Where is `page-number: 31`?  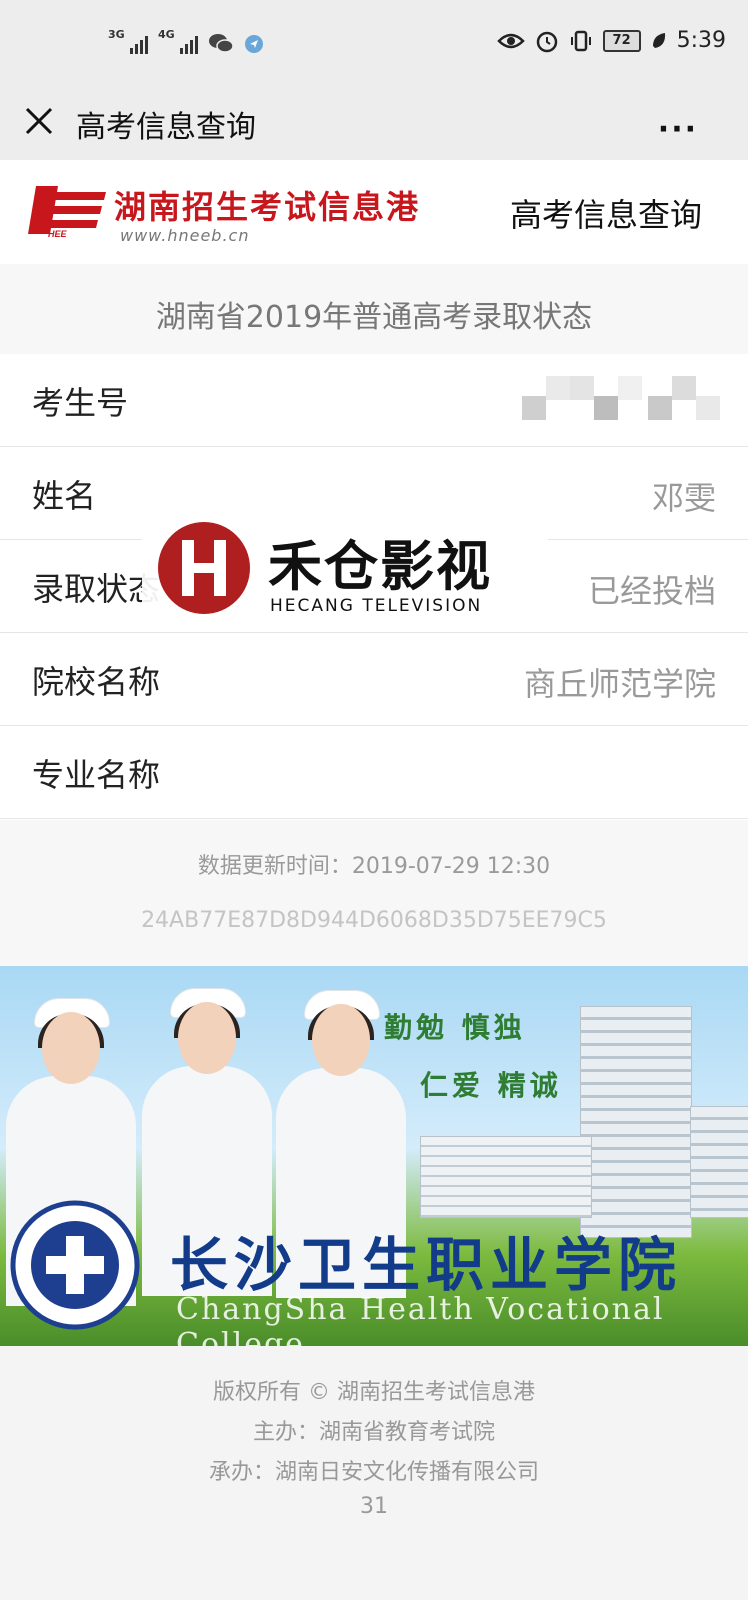
page-number: 31 is located at coordinates (374, 1506).